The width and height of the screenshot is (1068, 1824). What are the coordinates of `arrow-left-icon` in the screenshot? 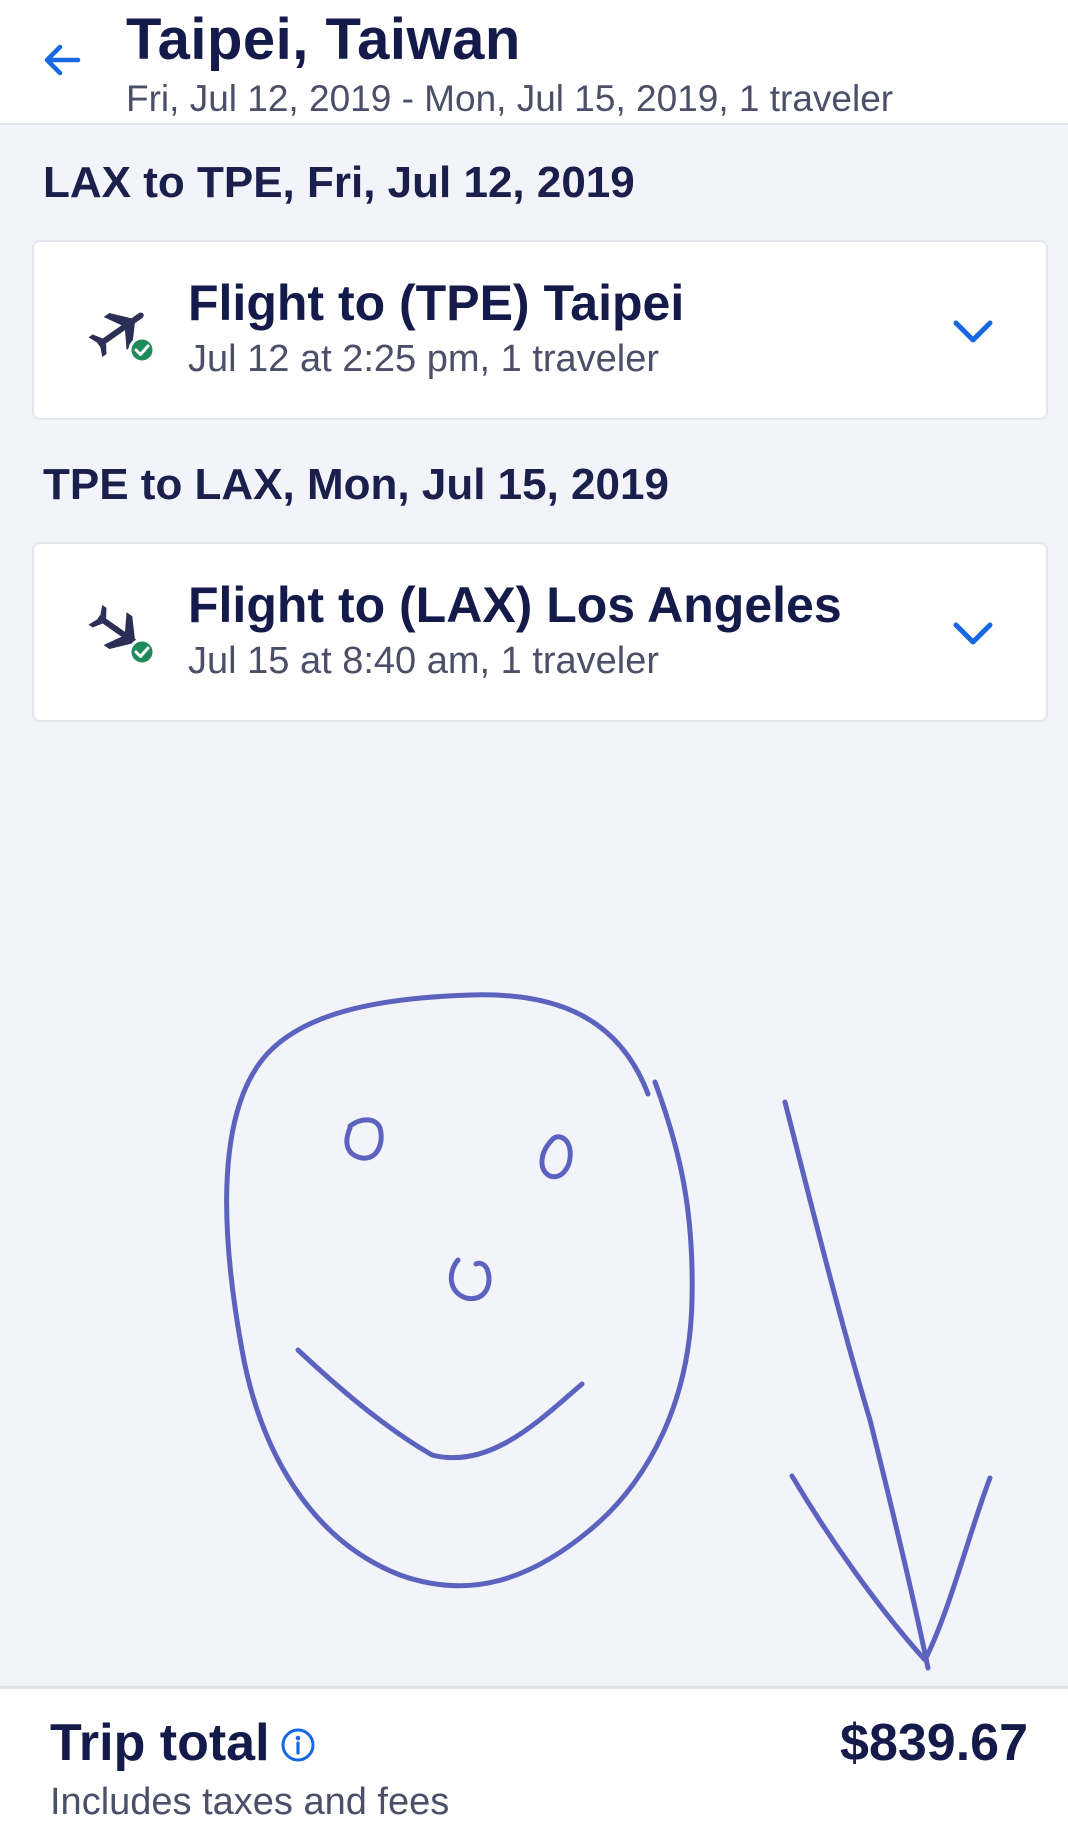 It's located at (62, 60).